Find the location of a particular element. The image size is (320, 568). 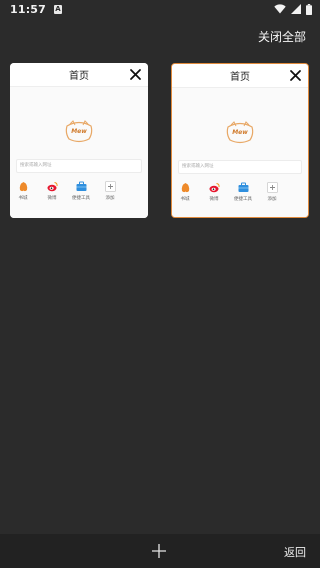

bottom-bar: 返回 is located at coordinates (160, 551).